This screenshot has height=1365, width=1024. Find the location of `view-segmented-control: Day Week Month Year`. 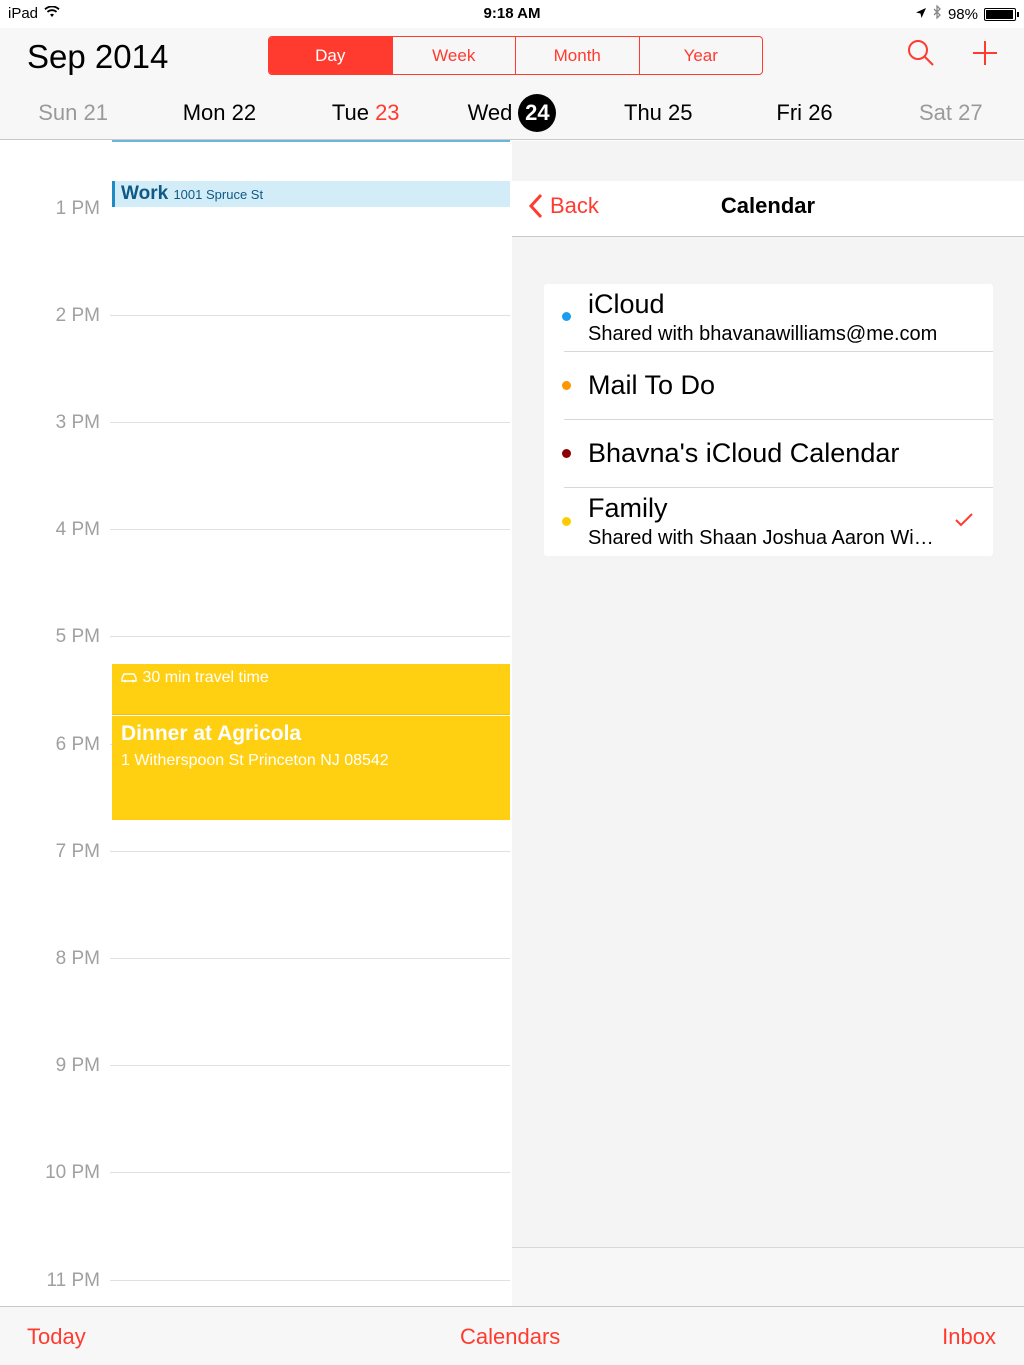

view-segmented-control: Day Week Month Year is located at coordinates (515, 55).